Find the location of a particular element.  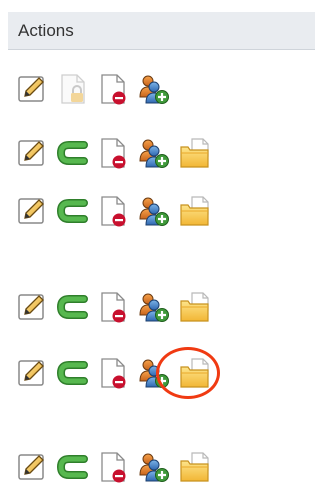

page-locked-icon is located at coordinates (73, 89).